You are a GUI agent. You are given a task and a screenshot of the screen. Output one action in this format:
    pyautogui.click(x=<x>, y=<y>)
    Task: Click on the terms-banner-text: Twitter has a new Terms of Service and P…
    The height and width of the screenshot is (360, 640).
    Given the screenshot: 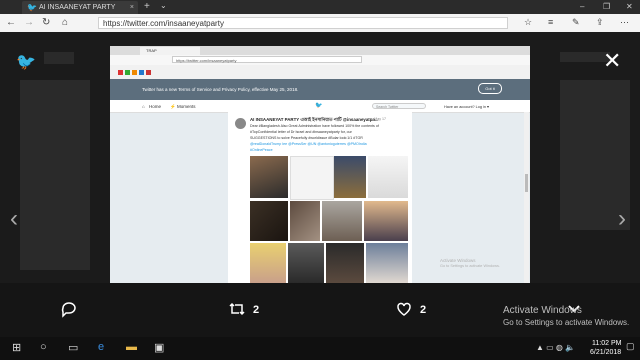 What is the action you would take?
    pyautogui.click(x=220, y=89)
    